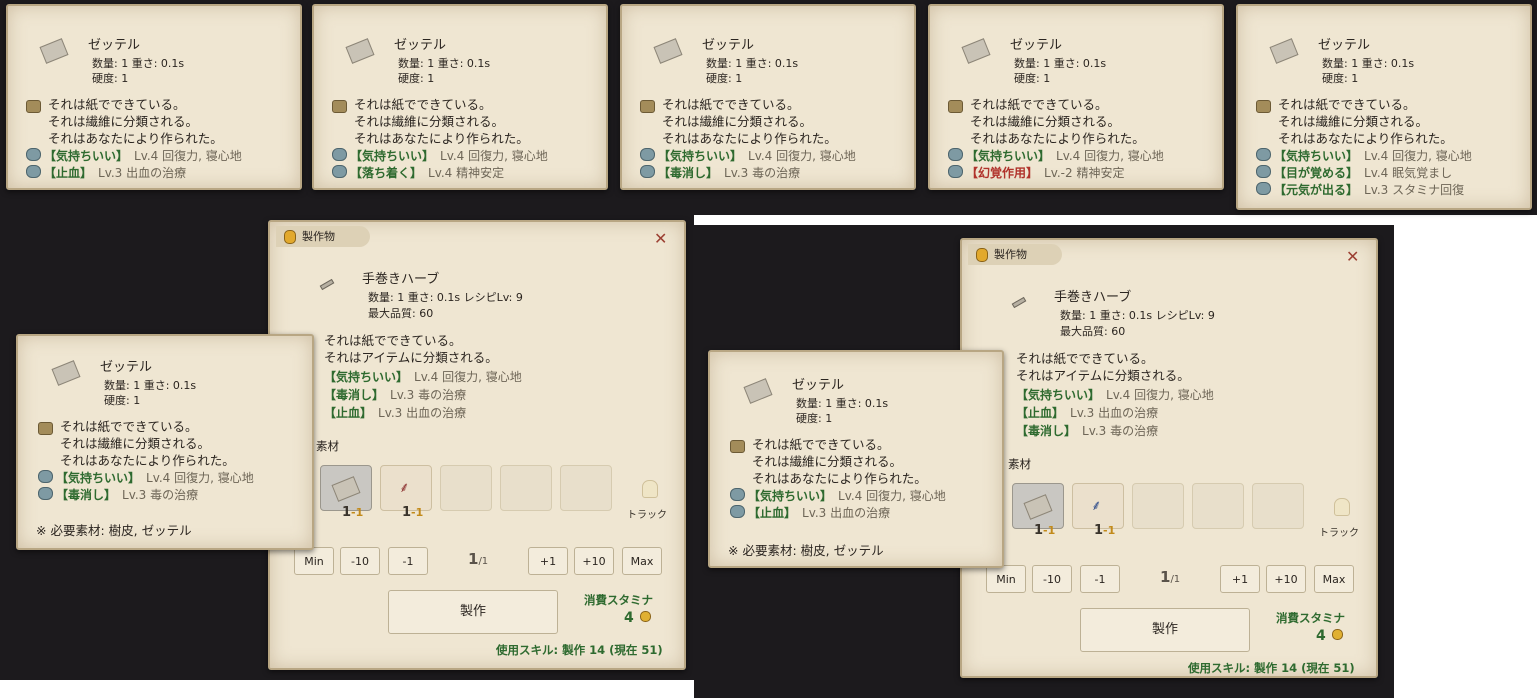 This screenshot has height=698, width=1537. I want to click on craft-count: 1/1, so click(1170, 577).